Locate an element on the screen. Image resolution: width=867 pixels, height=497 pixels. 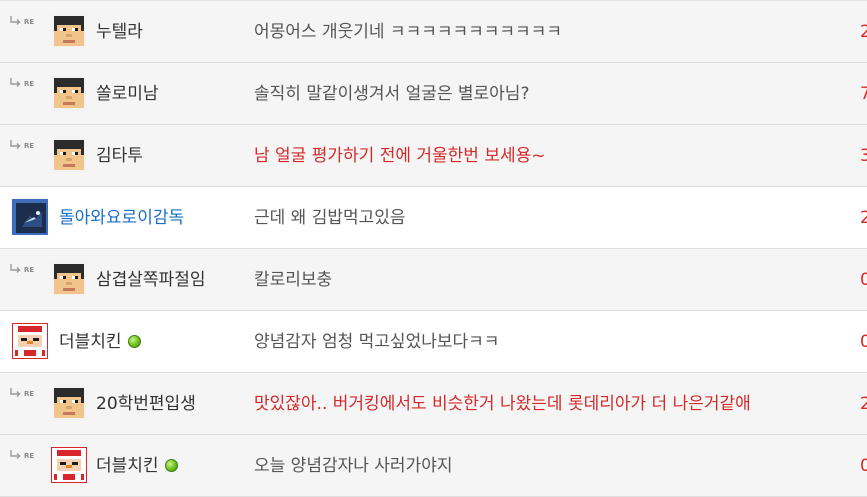
count: 3 is located at coordinates (863, 156).